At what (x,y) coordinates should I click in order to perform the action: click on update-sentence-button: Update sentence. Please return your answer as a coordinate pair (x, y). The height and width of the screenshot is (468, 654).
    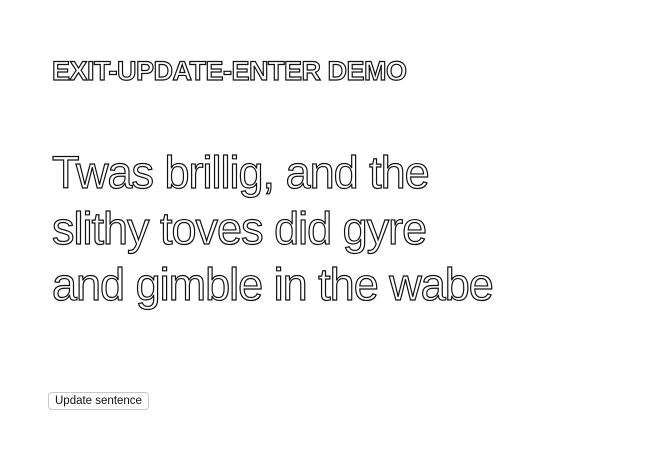
    Looking at the image, I should click on (98, 401).